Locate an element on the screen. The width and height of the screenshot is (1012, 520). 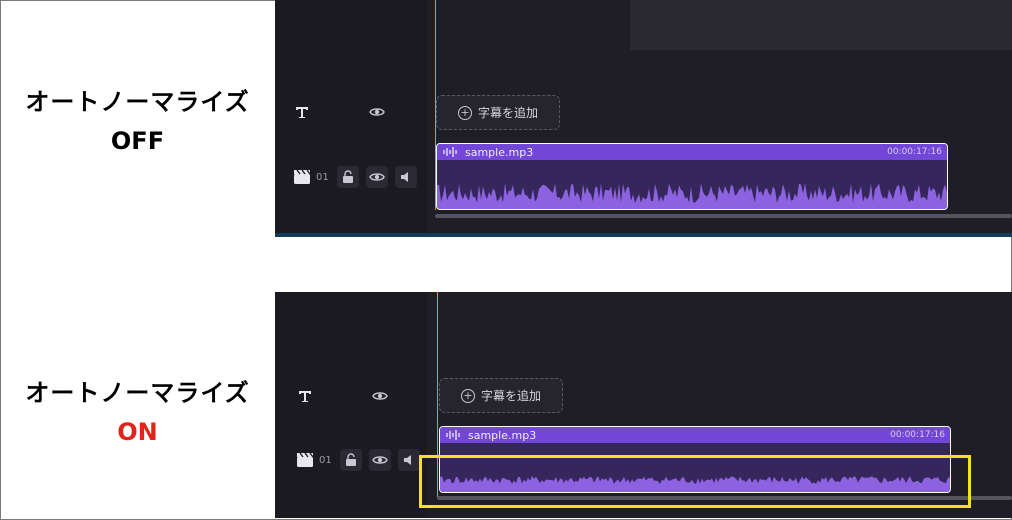
waveform-off is located at coordinates (692, 196).